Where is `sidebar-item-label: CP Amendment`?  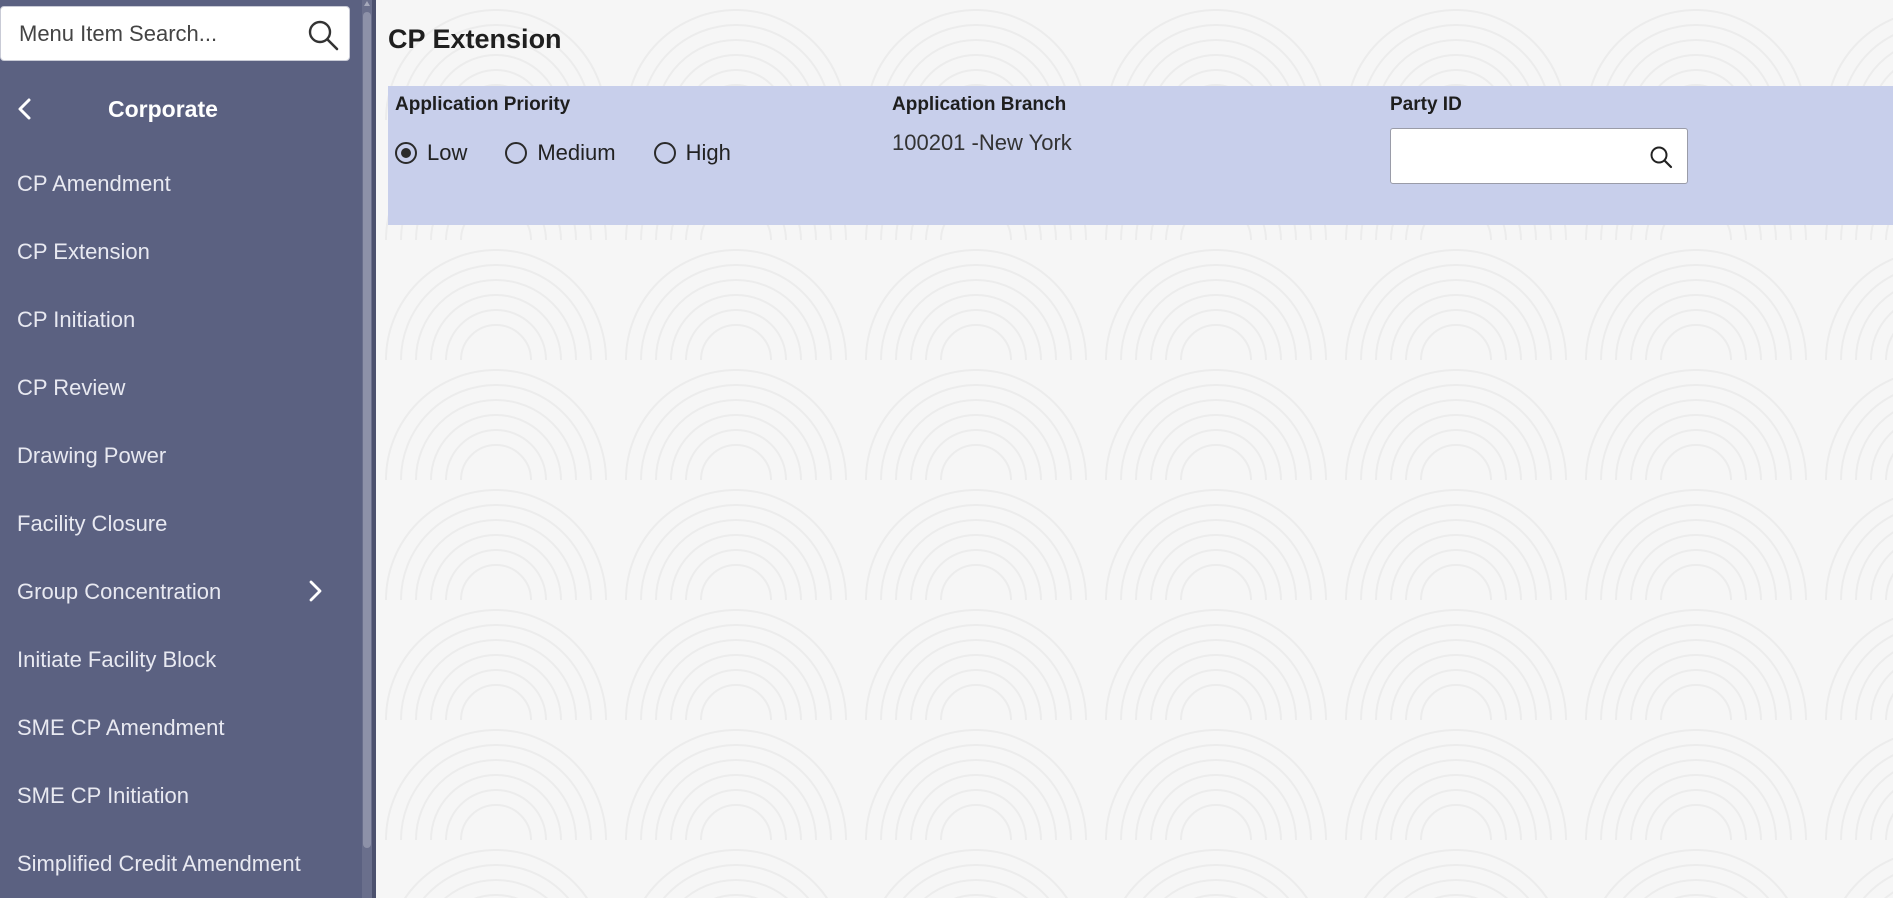 sidebar-item-label: CP Amendment is located at coordinates (94, 183).